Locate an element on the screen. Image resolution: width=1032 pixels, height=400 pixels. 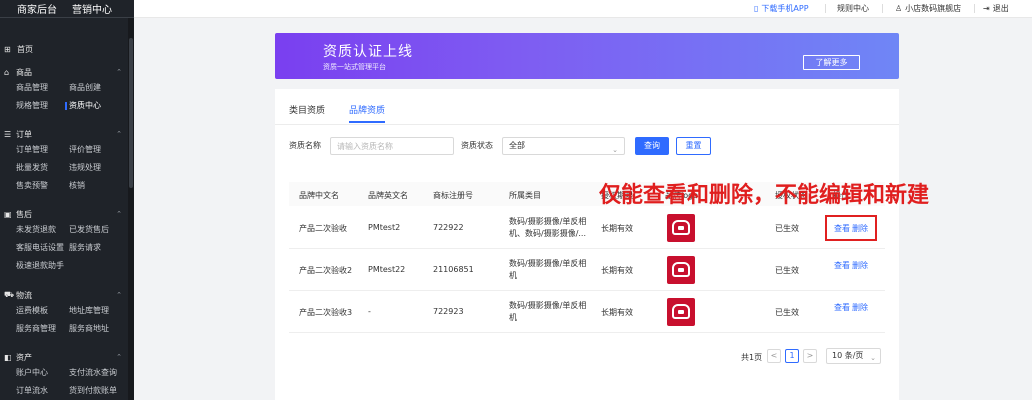
bag-icon: ⌂ is located at coordinates (7, 72).